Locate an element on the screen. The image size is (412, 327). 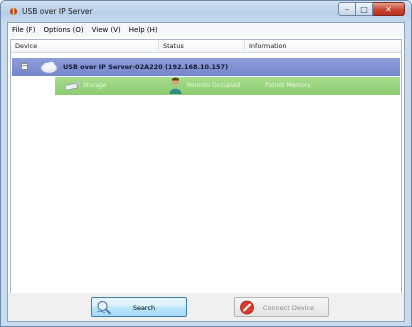
maximize-button: □ is located at coordinates (364, 9).